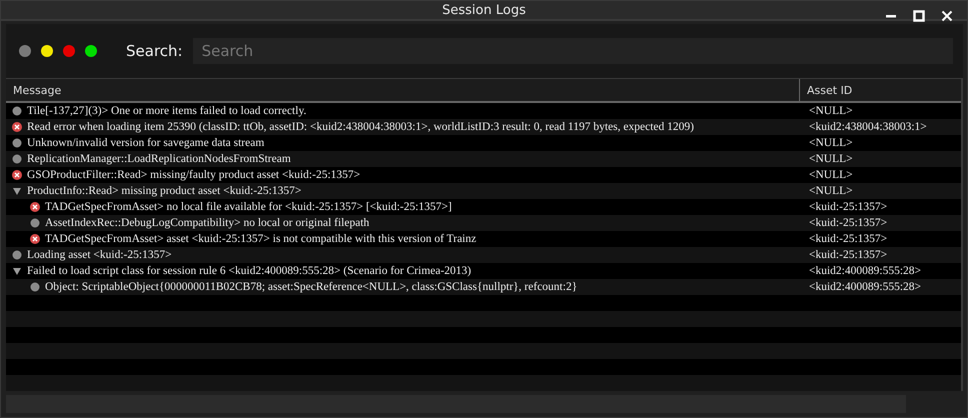 The image size is (968, 418). Describe the element at coordinates (166, 111) in the screenshot. I see `message-text: Tile[-137,27](3)> One or more items failed to load correctly.` at that location.